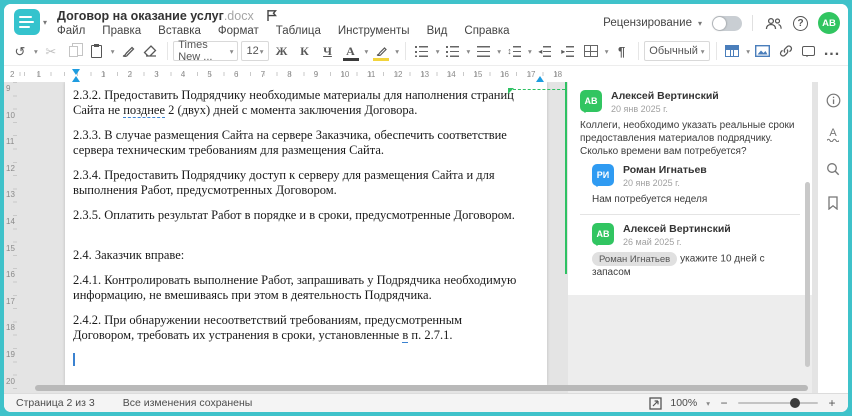 Image resolution: width=852 pixels, height=416 pixels. I want to click on info-icon, so click(833, 100).